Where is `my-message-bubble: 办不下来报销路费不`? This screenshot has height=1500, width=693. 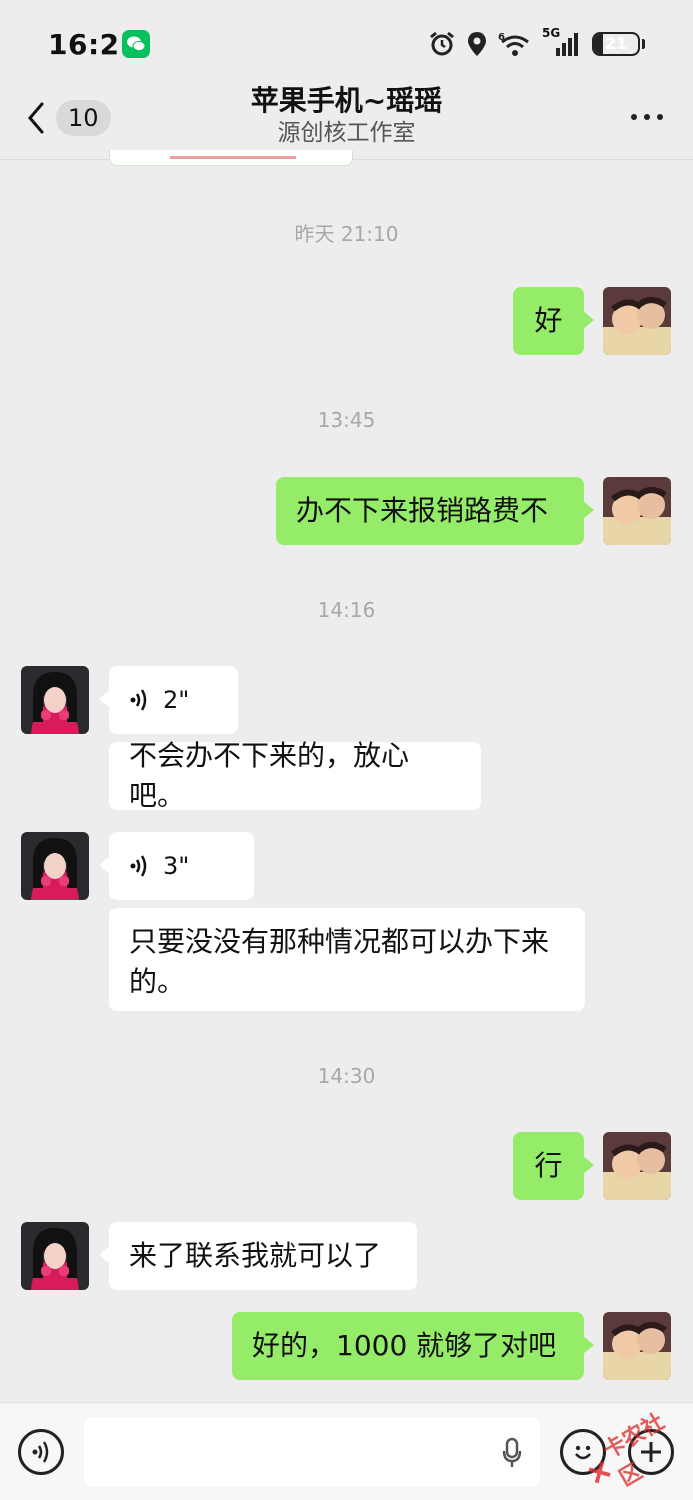 my-message-bubble: 办不下来报销路费不 is located at coordinates (435, 511).